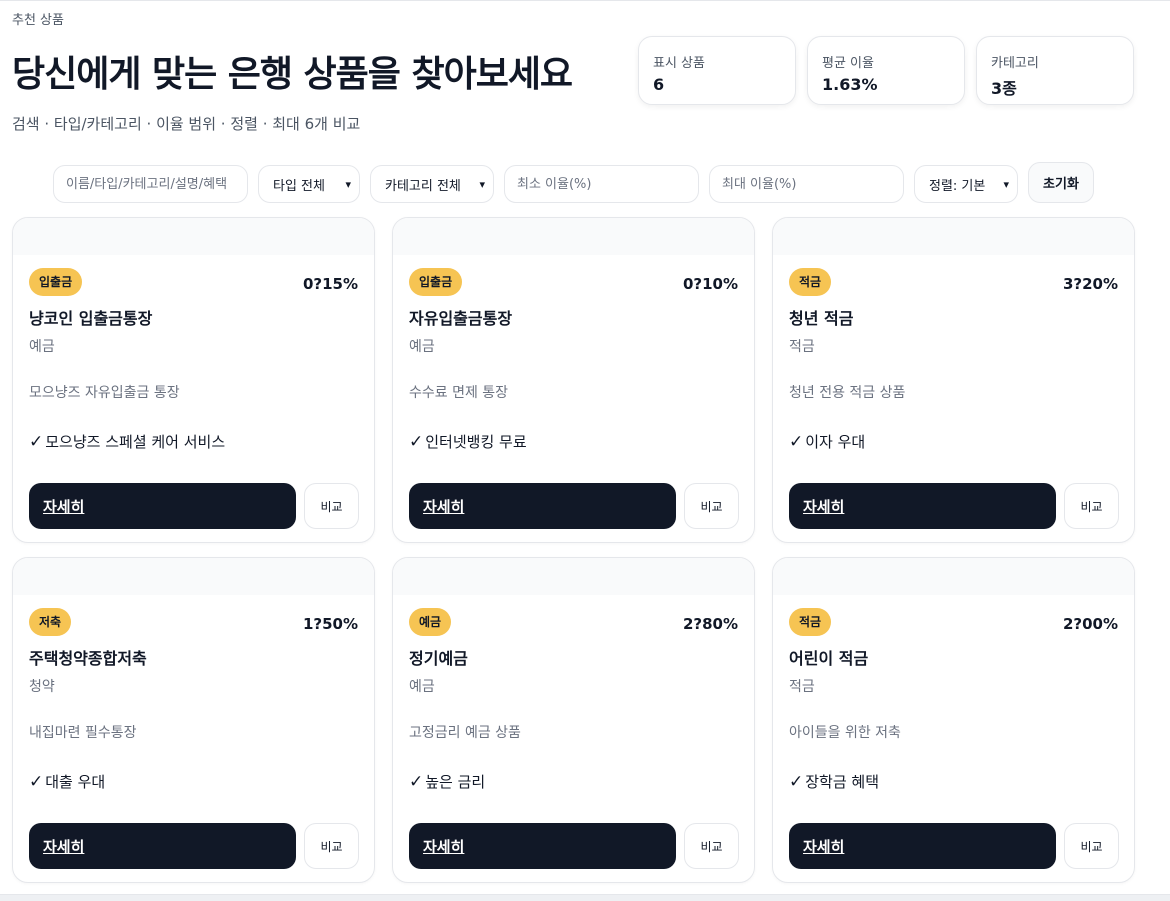 The height and width of the screenshot is (901, 1170). I want to click on product-feature: ✓ 장학금 혜택, so click(834, 781).